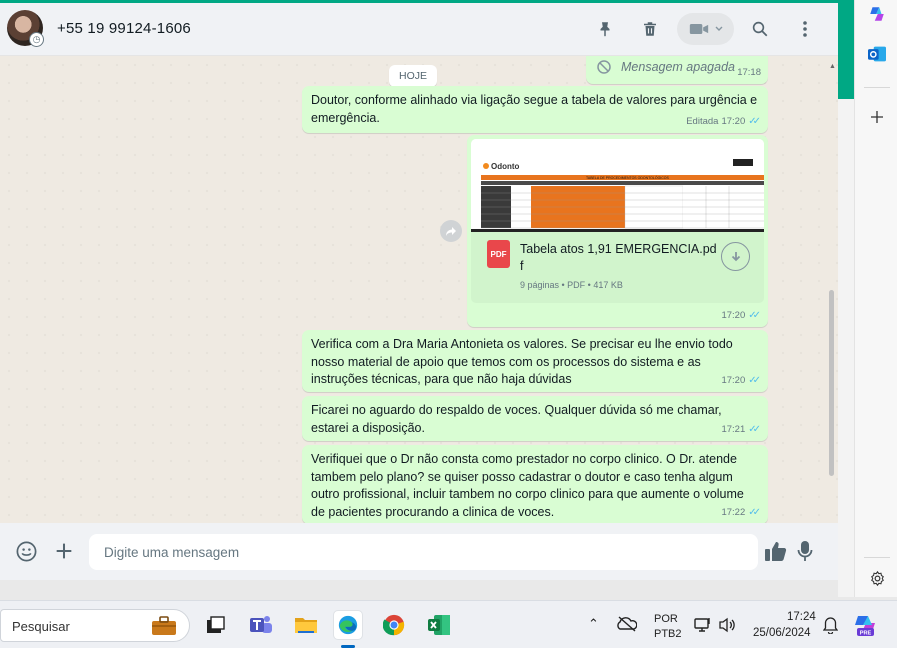  I want to click on taskbar-search-box: Pesquisar, so click(95, 625).